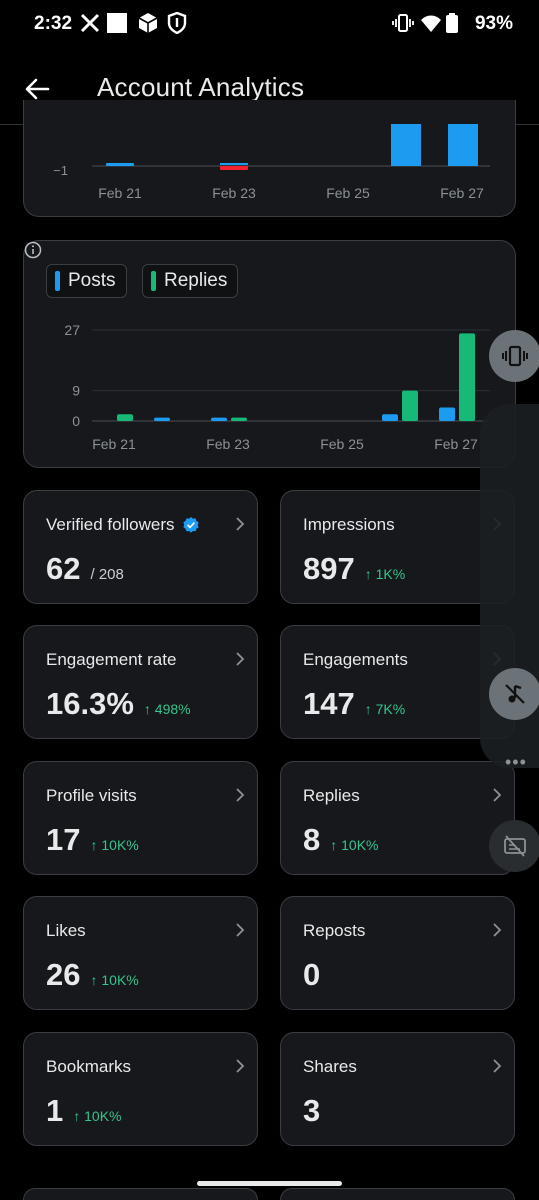 This screenshot has width=539, height=1200. I want to click on y-tick-label: 0, so click(76, 421).